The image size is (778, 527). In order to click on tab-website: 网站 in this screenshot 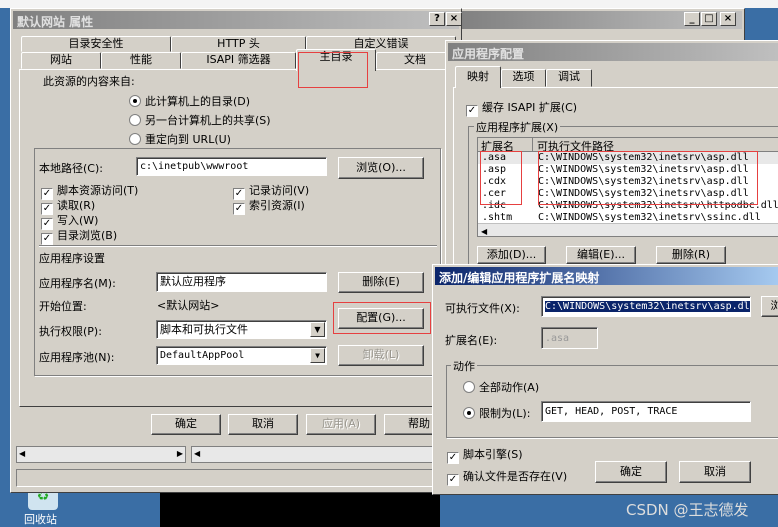, I will do `click(61, 60)`.